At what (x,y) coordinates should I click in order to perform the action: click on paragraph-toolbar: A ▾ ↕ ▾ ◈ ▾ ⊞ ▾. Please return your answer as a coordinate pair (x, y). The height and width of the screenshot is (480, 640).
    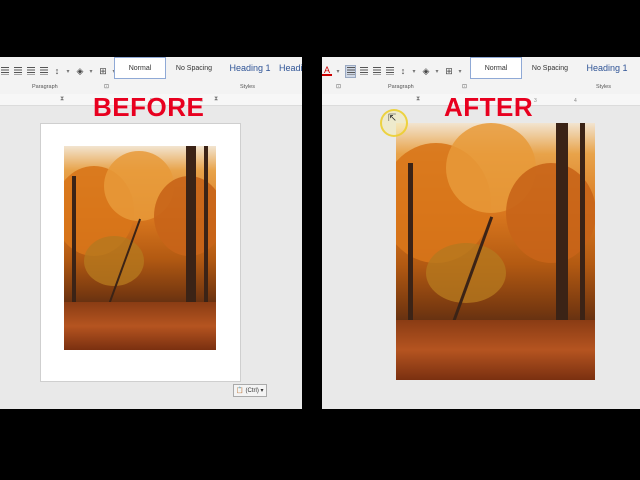
    Looking at the image, I should click on (394, 71).